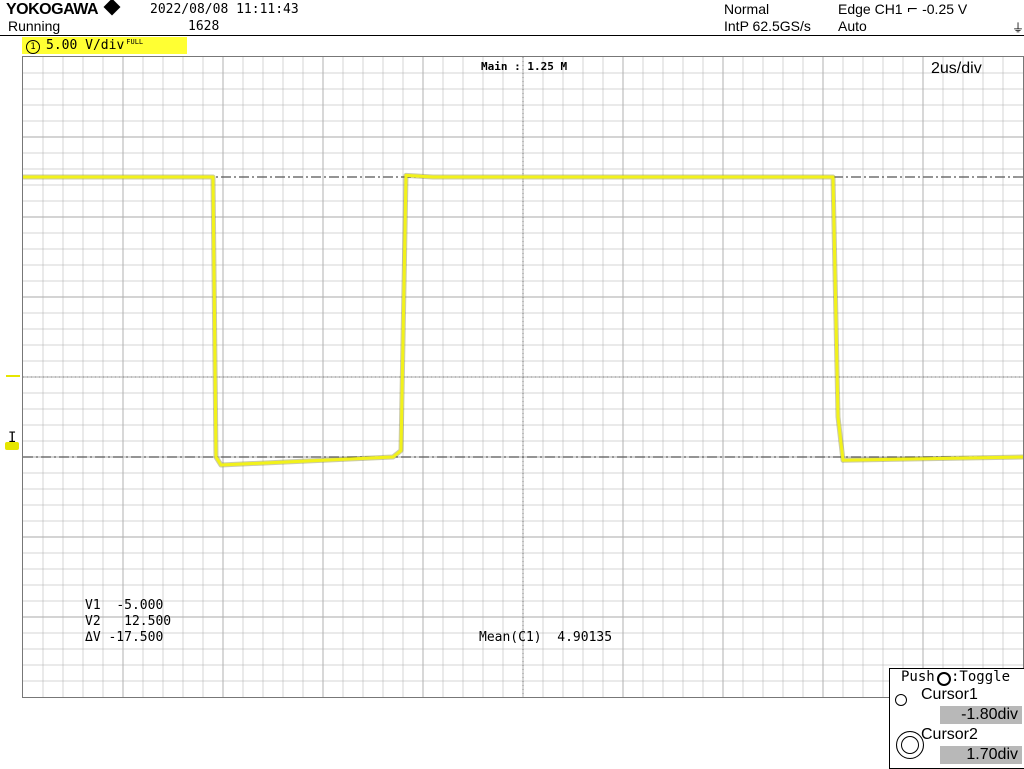 This screenshot has height=769, width=1024. I want to click on channel1-offset-marker, so click(12, 446).